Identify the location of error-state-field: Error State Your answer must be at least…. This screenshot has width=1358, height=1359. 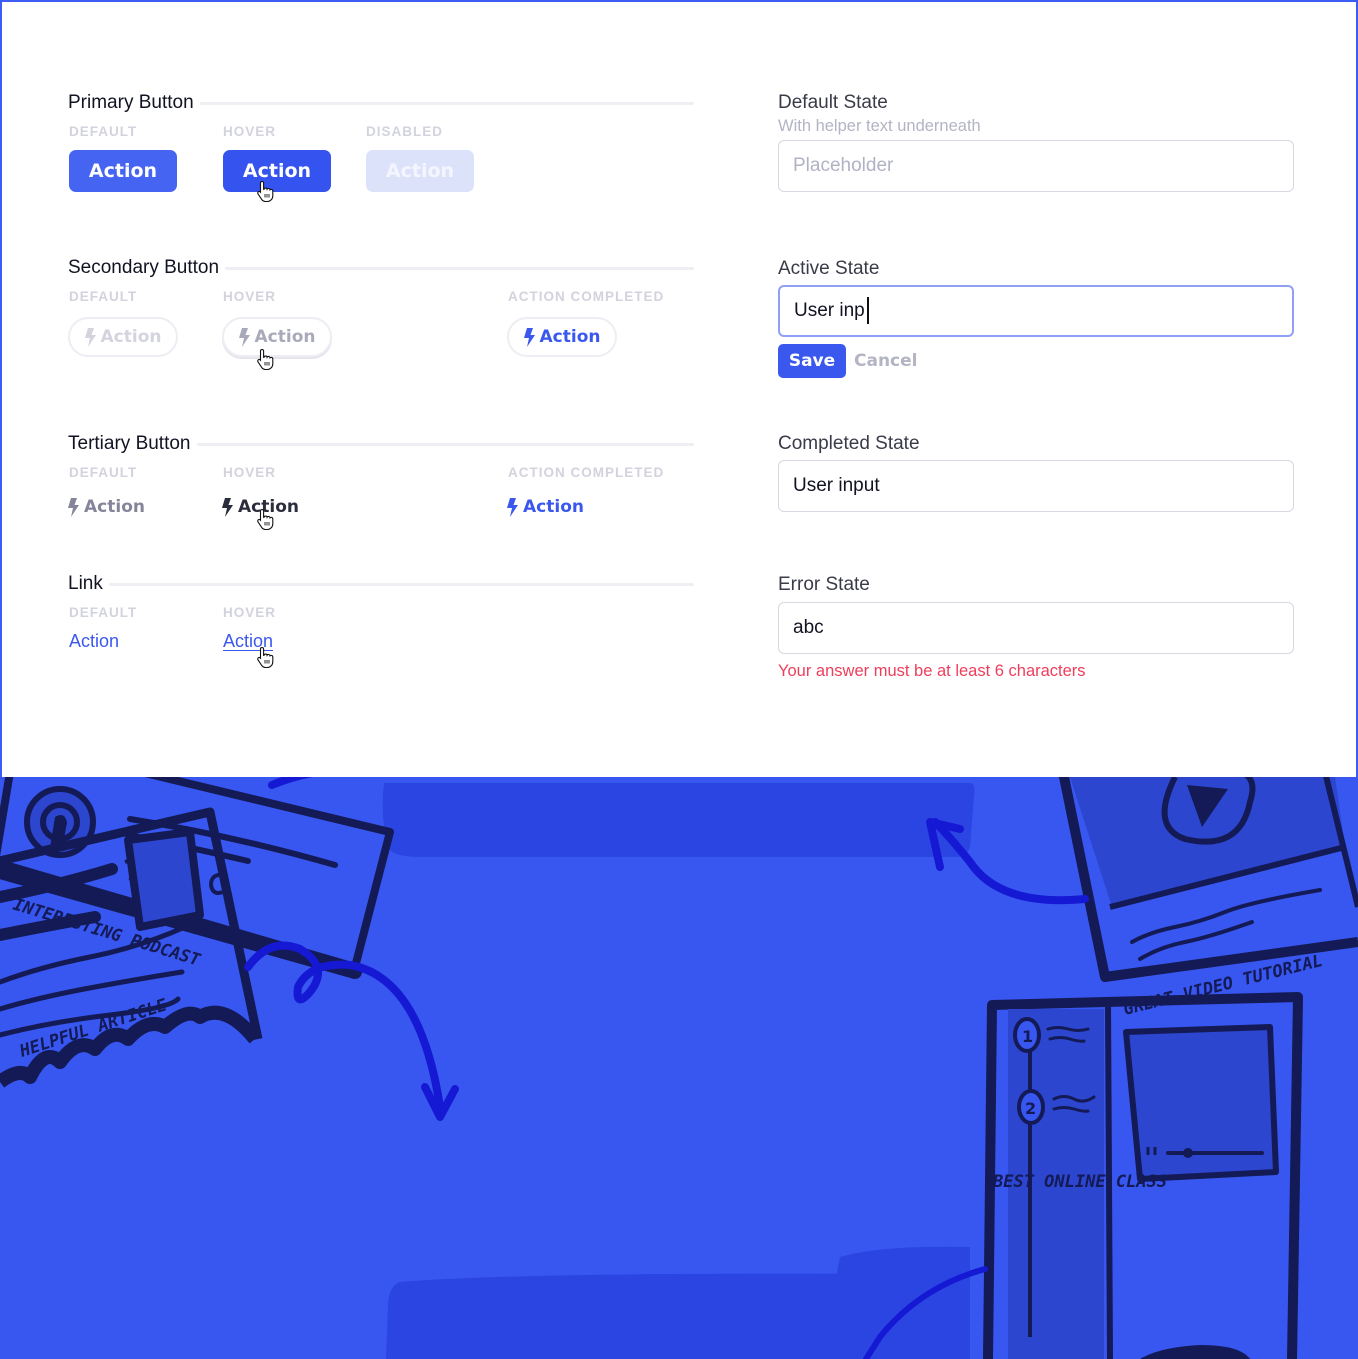
(1036, 627).